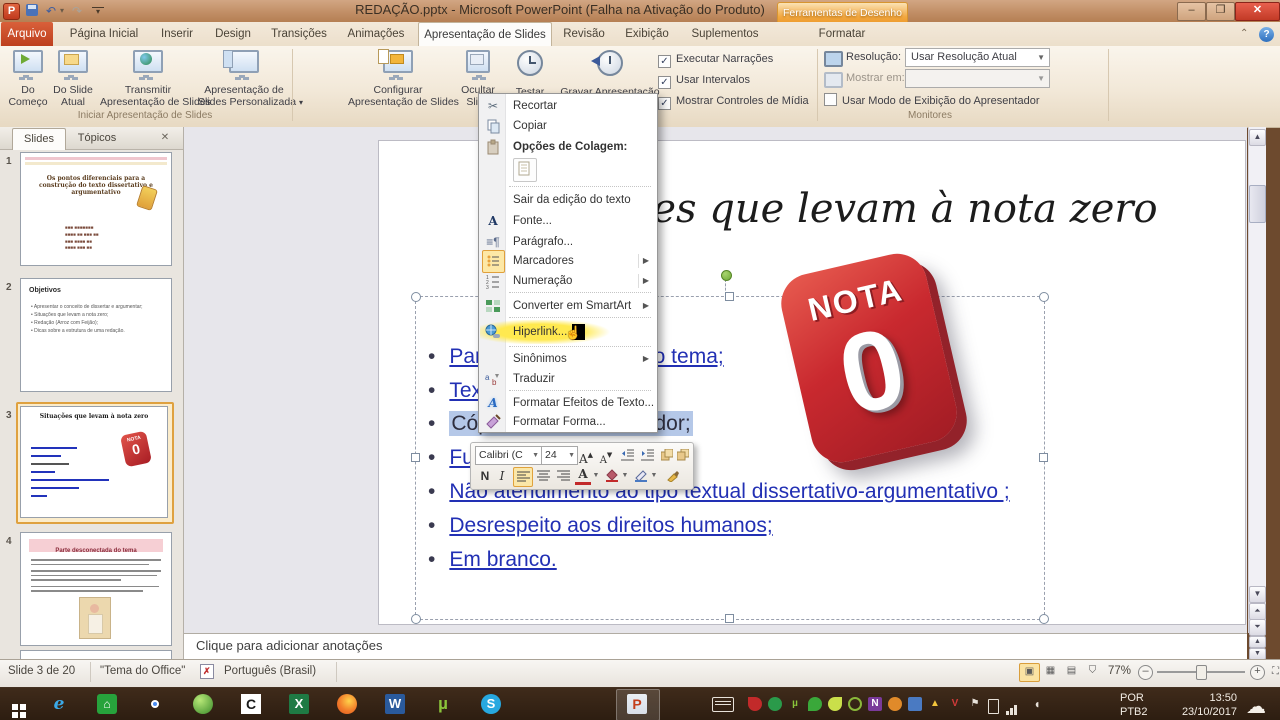 This screenshot has width=1280, height=720. I want to click on setup-slideshow-button: Configurar Apresentação de Slides, so click(403, 78).